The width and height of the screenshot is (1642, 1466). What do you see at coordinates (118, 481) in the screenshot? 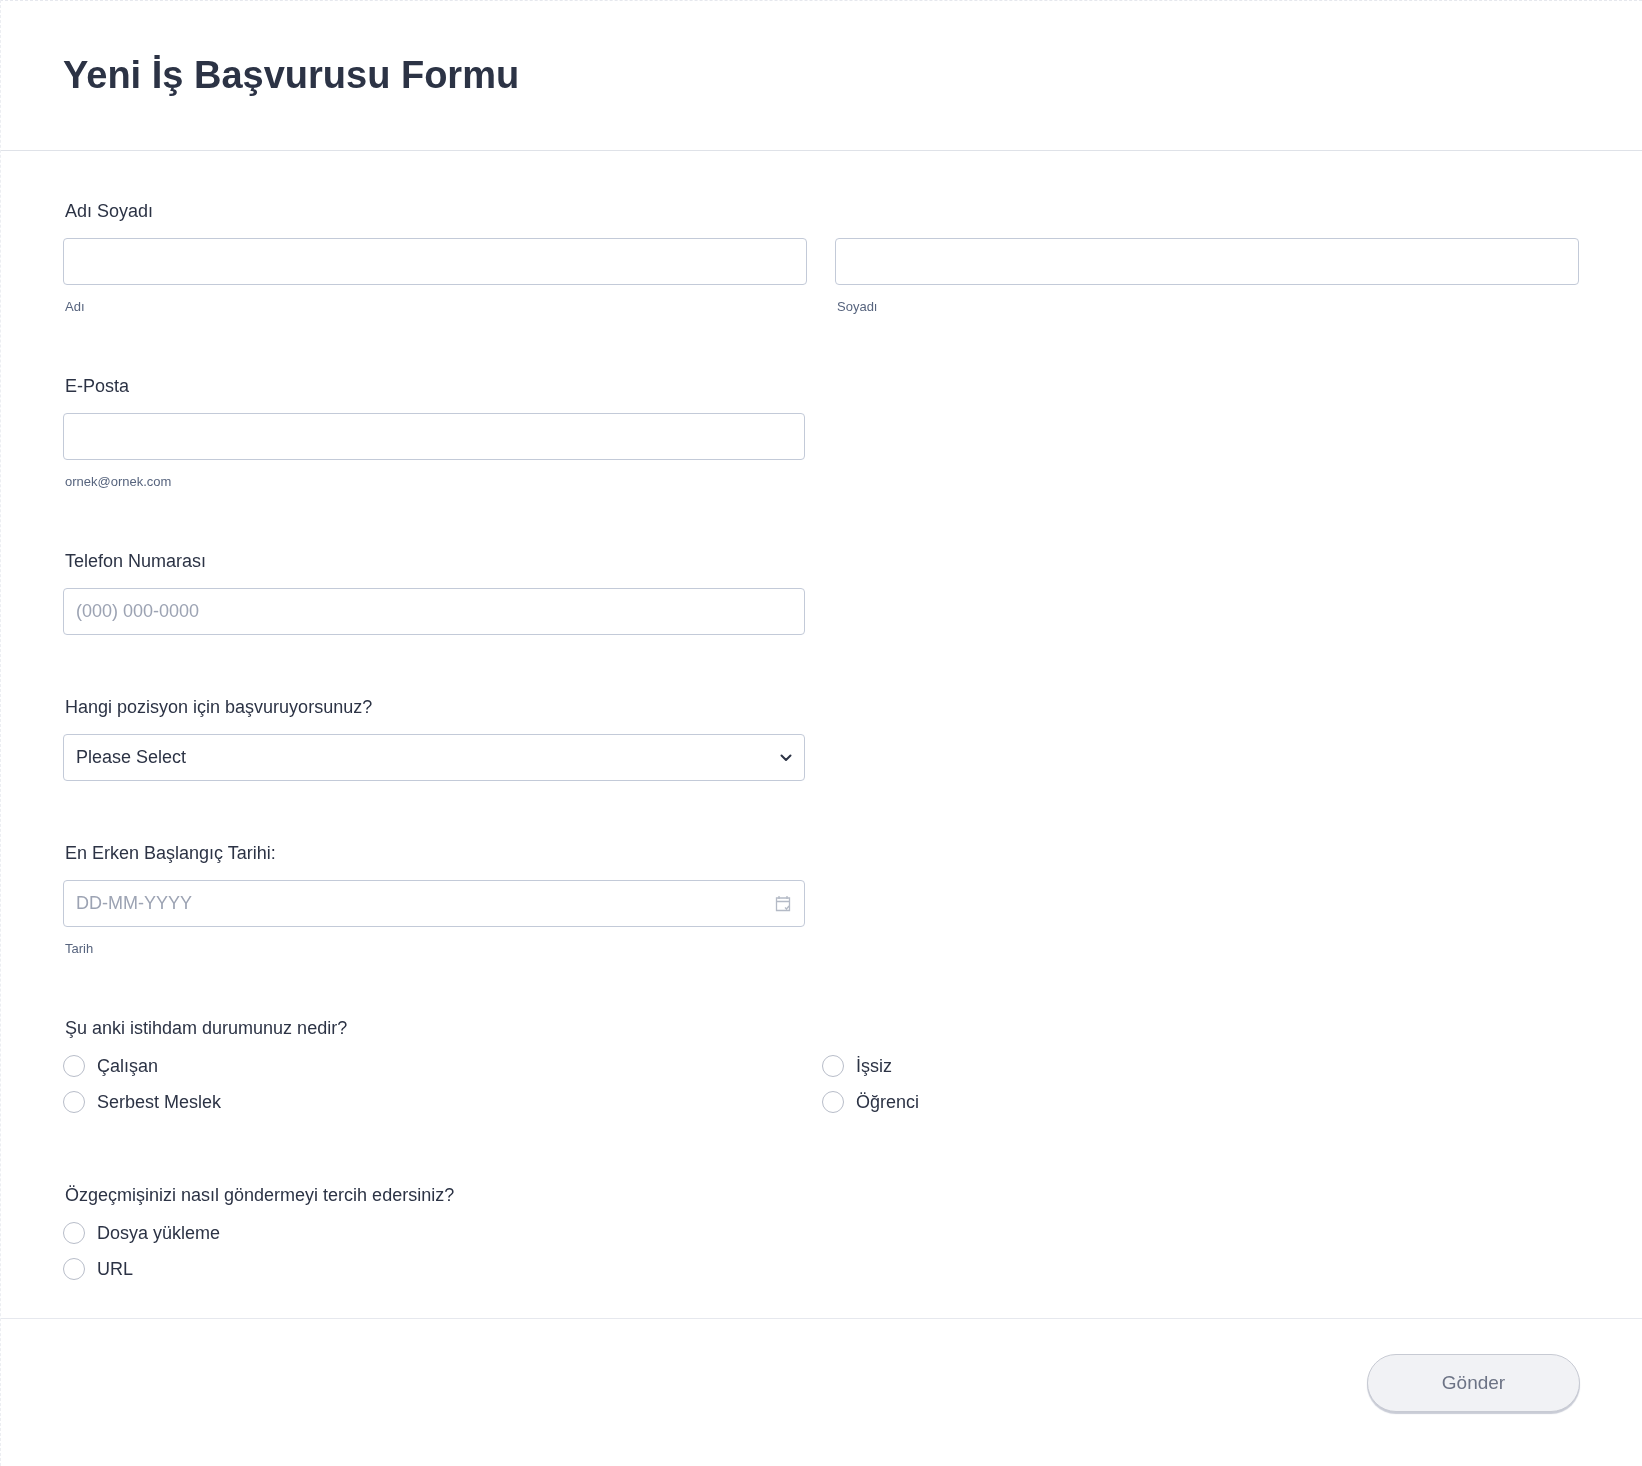
I see `field-sublabel: ornek@ornek.com` at bounding box center [118, 481].